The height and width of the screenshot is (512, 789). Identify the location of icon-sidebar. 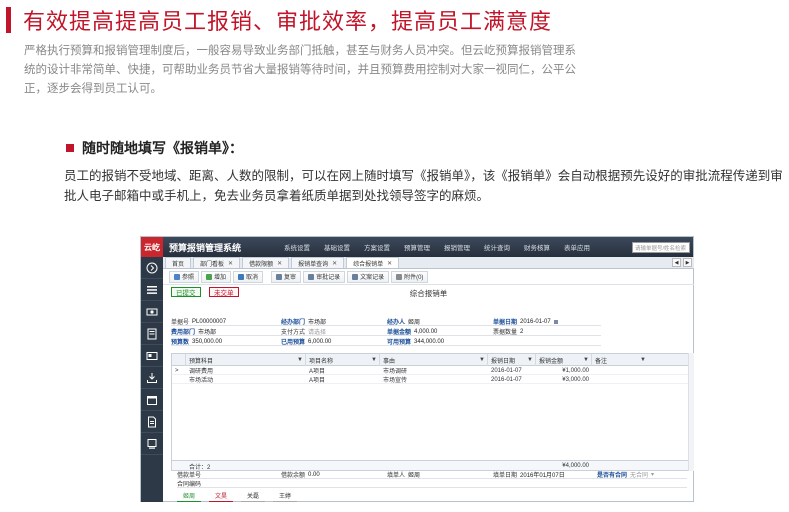
(152, 379).